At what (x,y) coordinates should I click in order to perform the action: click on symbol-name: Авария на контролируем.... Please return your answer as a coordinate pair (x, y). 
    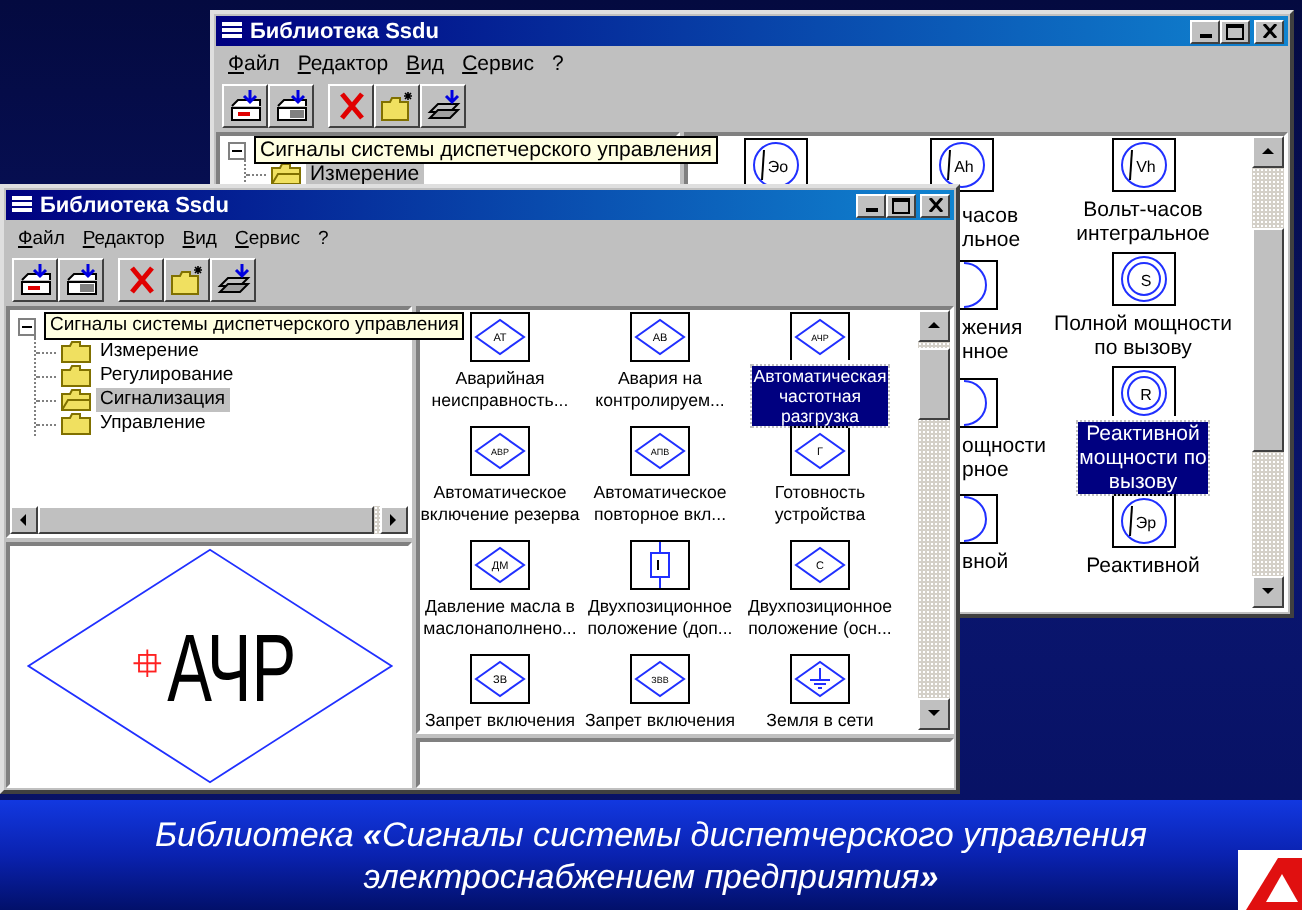
    Looking at the image, I should click on (660, 389).